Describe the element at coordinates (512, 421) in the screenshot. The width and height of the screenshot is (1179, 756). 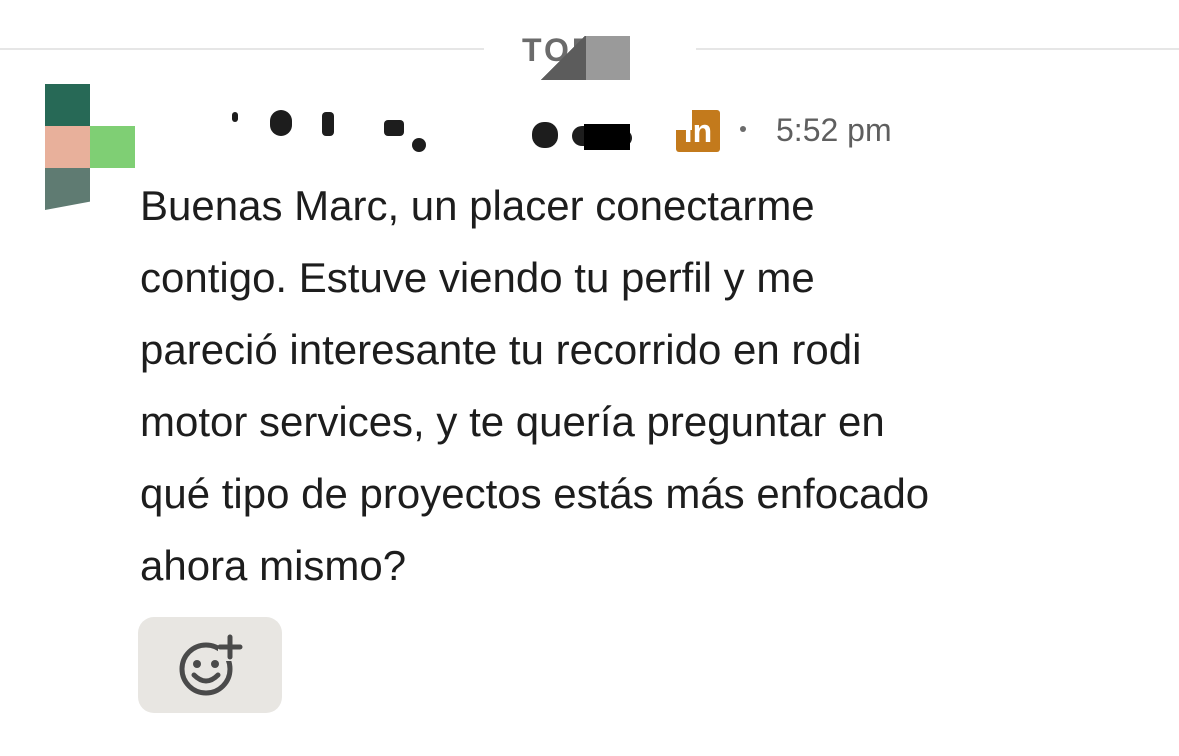
I see `message-line: motor services, y te quería preguntar en` at that location.